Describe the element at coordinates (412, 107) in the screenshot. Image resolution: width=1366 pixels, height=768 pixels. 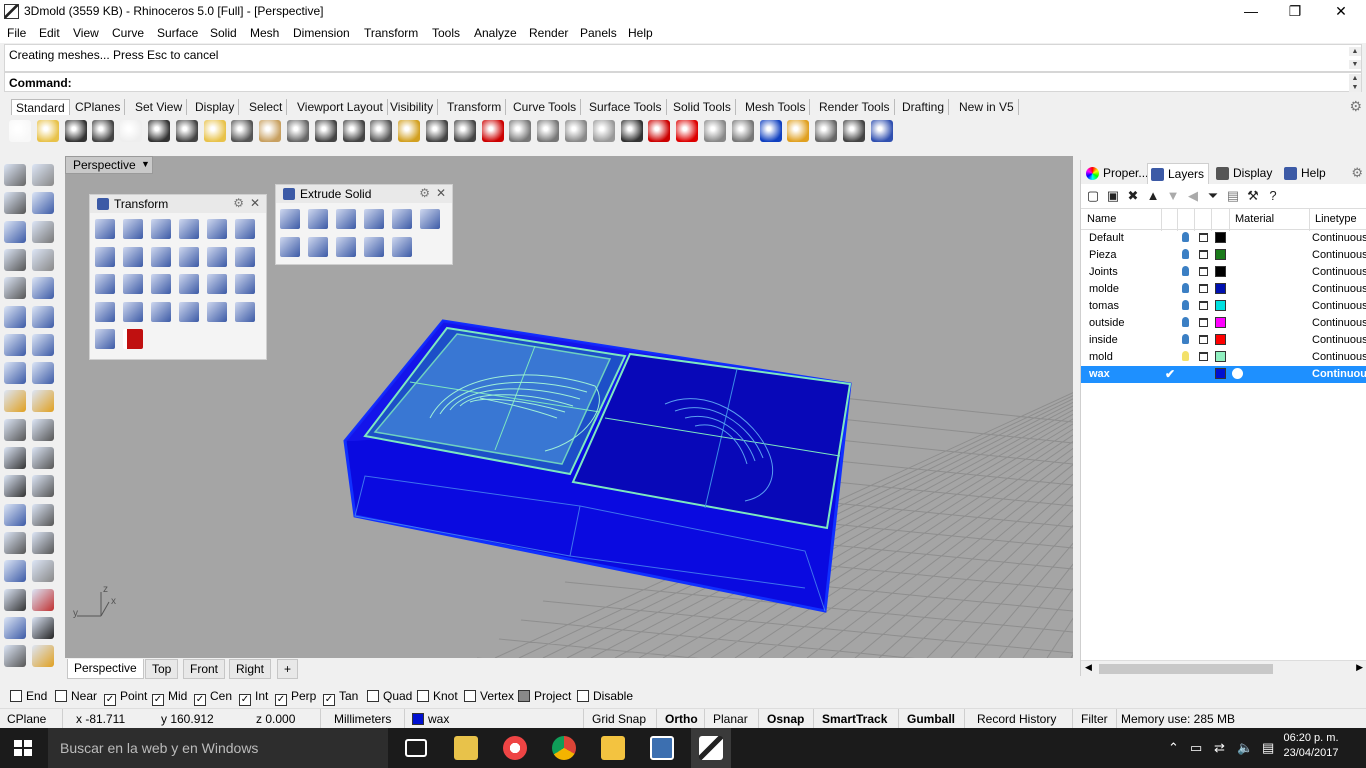
I see `tab-visibility: Visibility` at that location.